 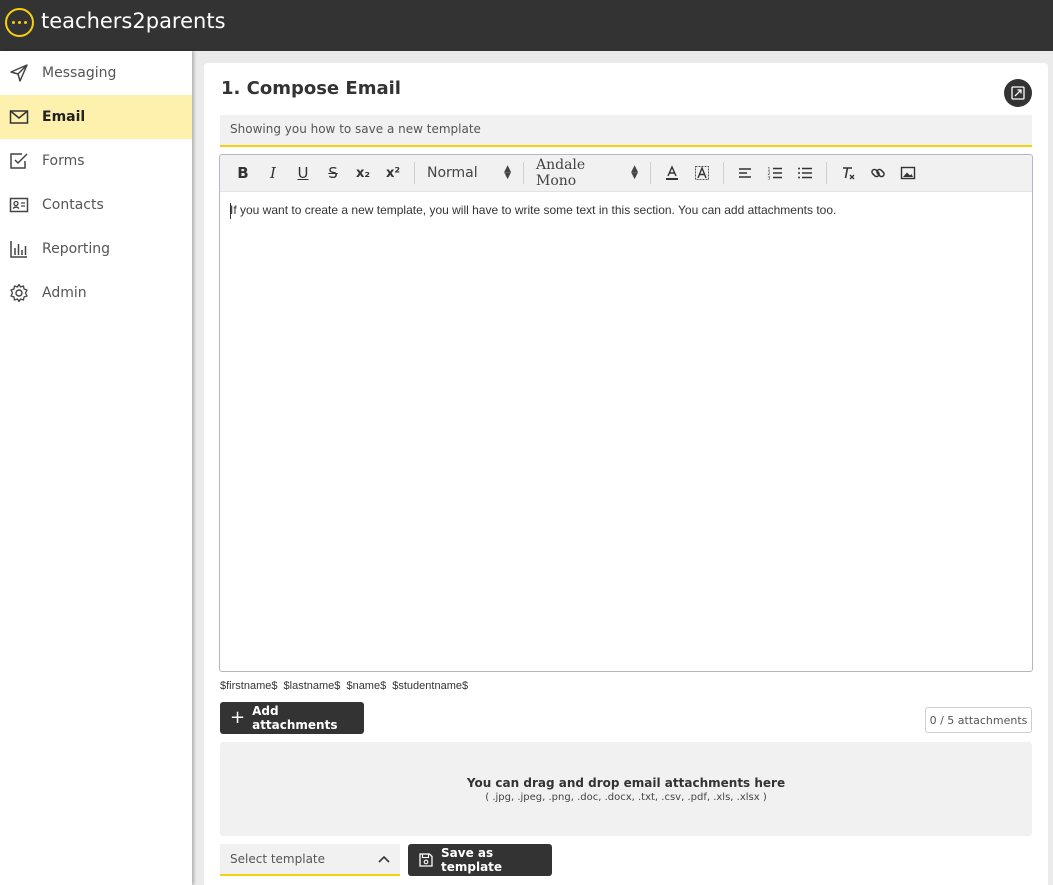 I want to click on bar-chart-icon, so click(x=19, y=249).